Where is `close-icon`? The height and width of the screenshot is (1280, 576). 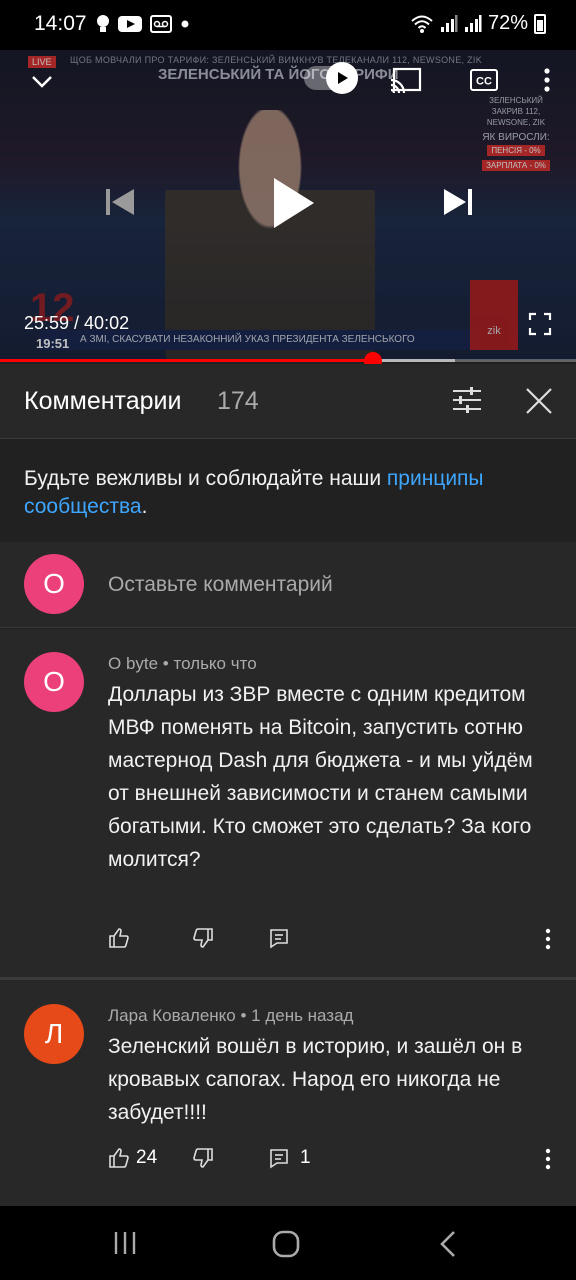
close-icon is located at coordinates (539, 401).